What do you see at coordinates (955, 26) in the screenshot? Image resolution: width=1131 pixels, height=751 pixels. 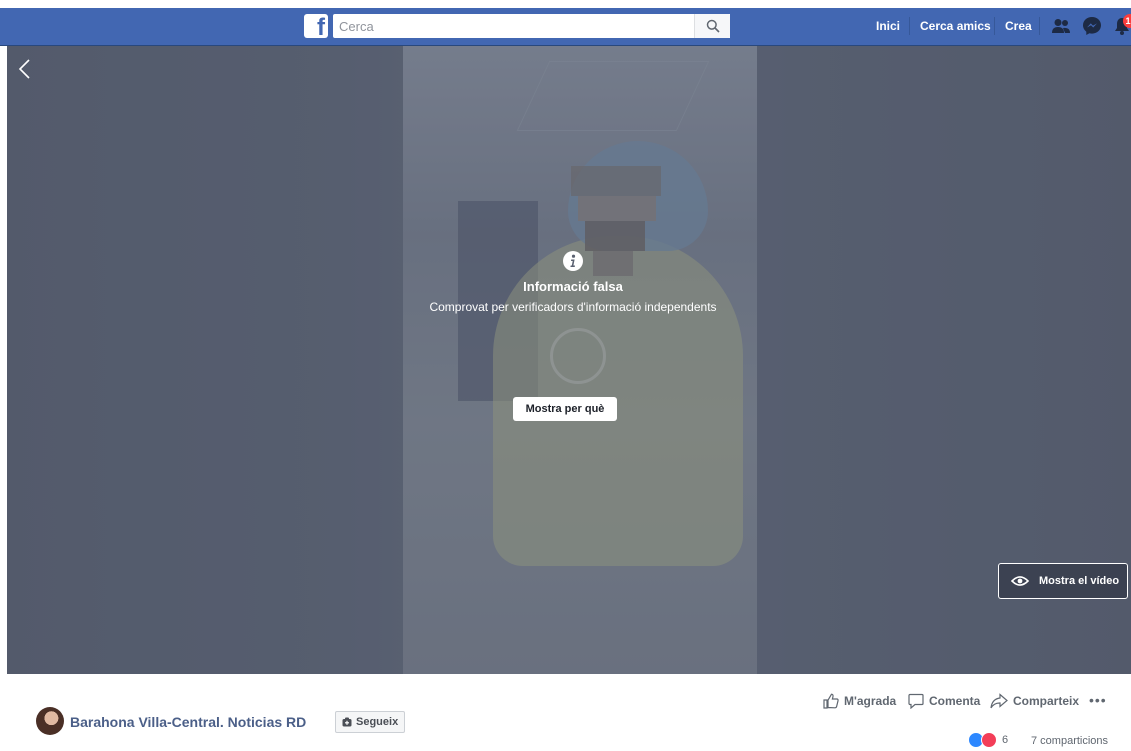 I see `nav-find-friends: Cerca amics` at bounding box center [955, 26].